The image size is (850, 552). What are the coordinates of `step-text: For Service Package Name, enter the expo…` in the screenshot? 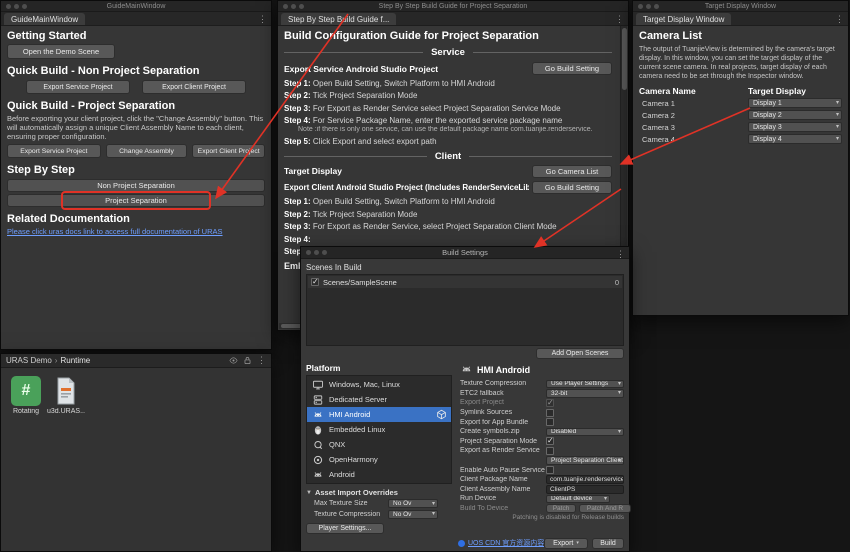 It's located at (437, 120).